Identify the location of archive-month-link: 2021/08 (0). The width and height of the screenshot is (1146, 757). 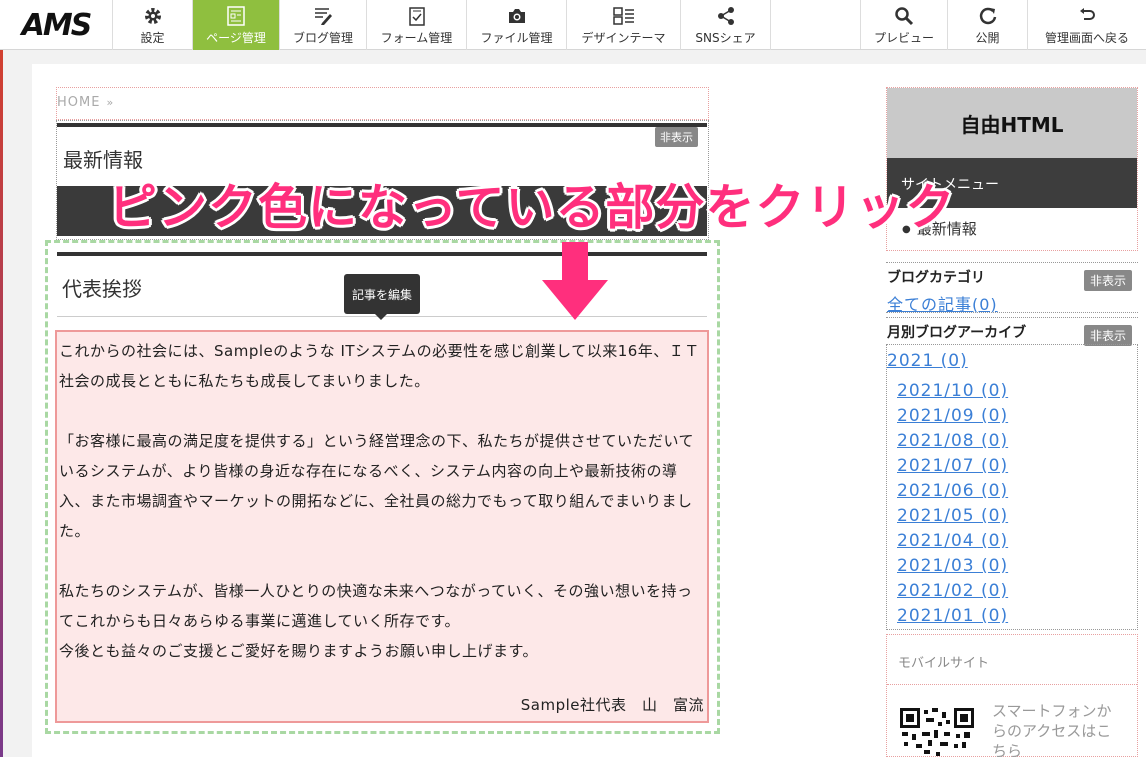
(952, 441).